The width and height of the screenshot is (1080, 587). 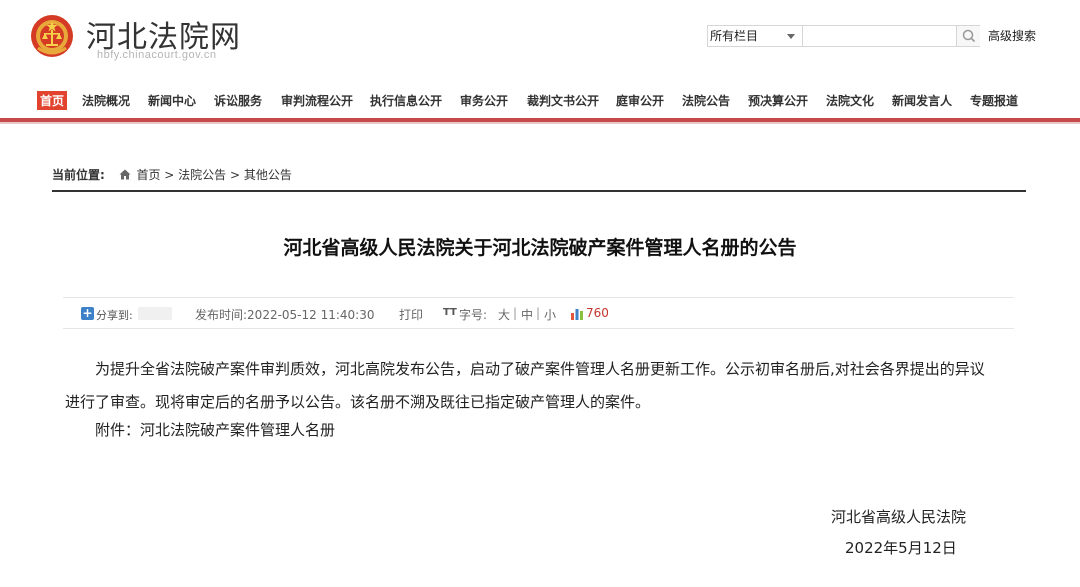 What do you see at coordinates (597, 313) in the screenshot?
I see `view-count: 760` at bounding box center [597, 313].